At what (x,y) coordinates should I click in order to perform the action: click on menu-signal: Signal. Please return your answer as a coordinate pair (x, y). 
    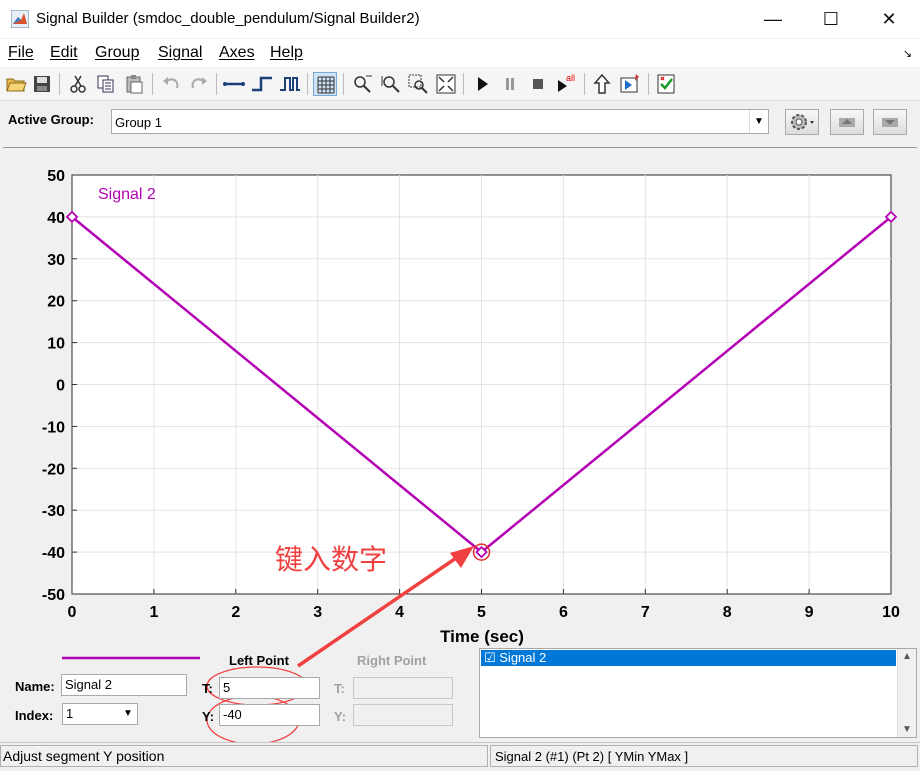
    Looking at the image, I should click on (180, 53).